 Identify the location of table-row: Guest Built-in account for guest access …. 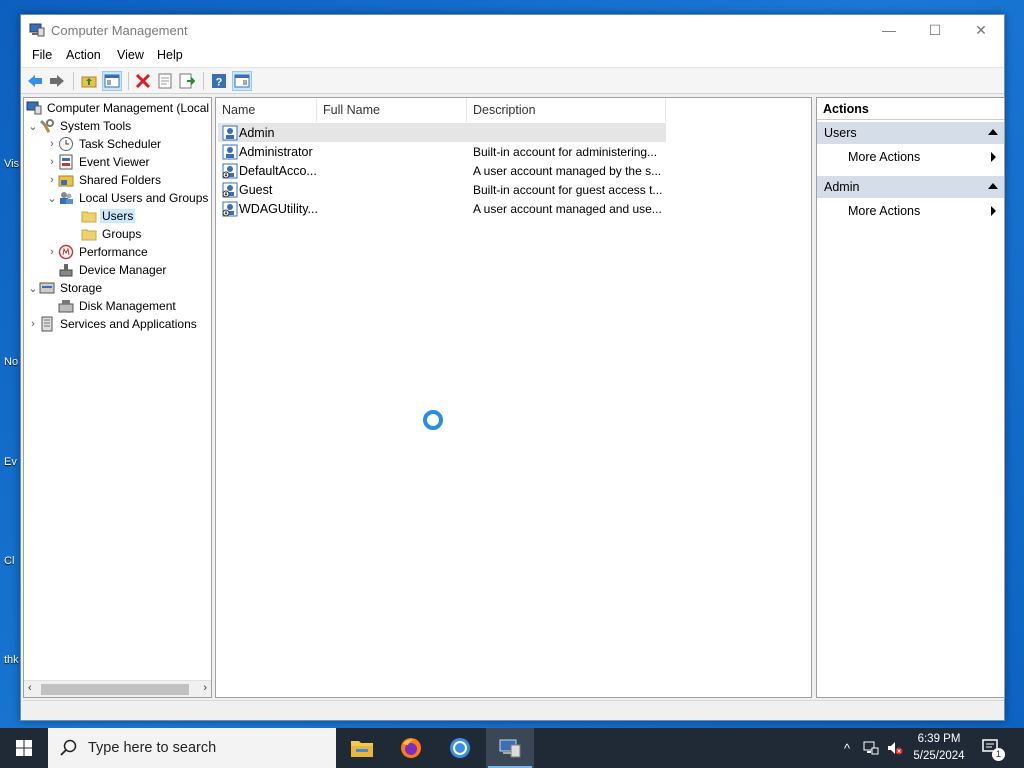
(442, 189).